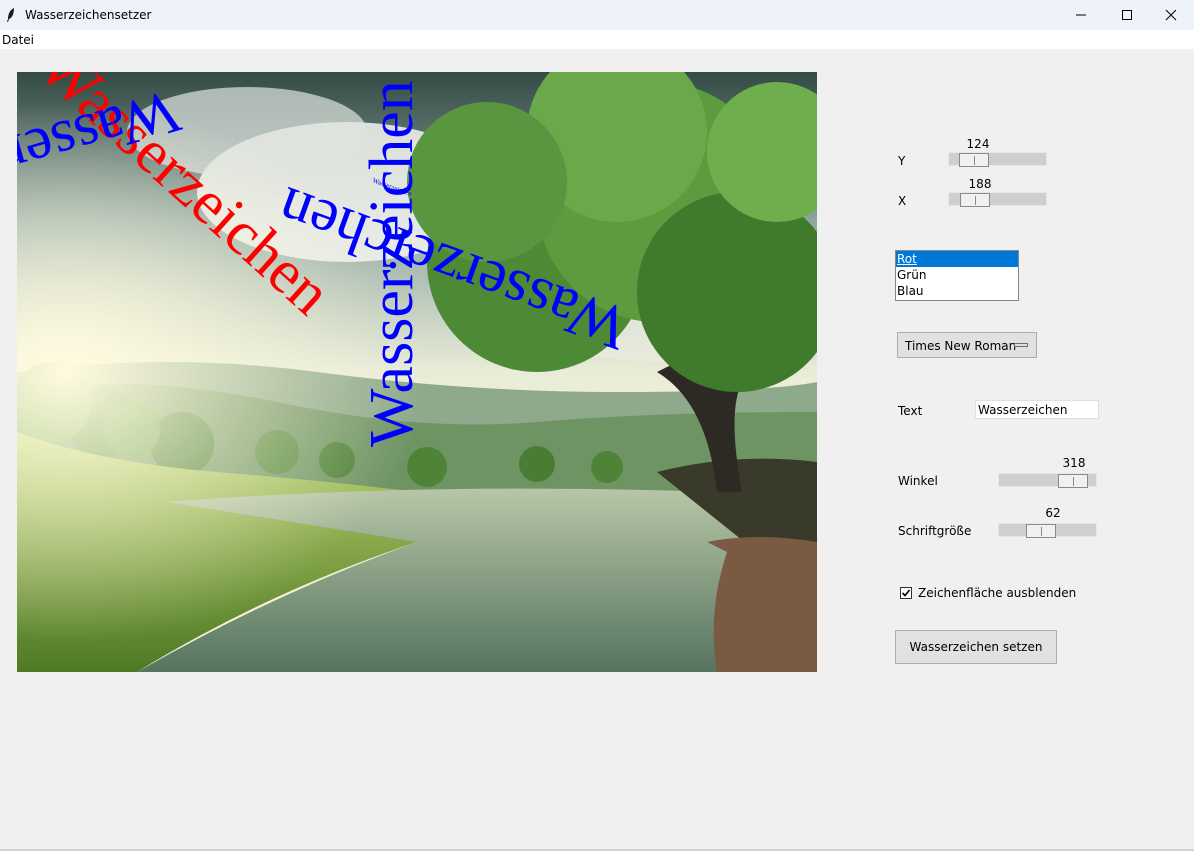 Image resolution: width=1194 pixels, height=851 pixels. I want to click on y-slider-thumb, so click(974, 160).